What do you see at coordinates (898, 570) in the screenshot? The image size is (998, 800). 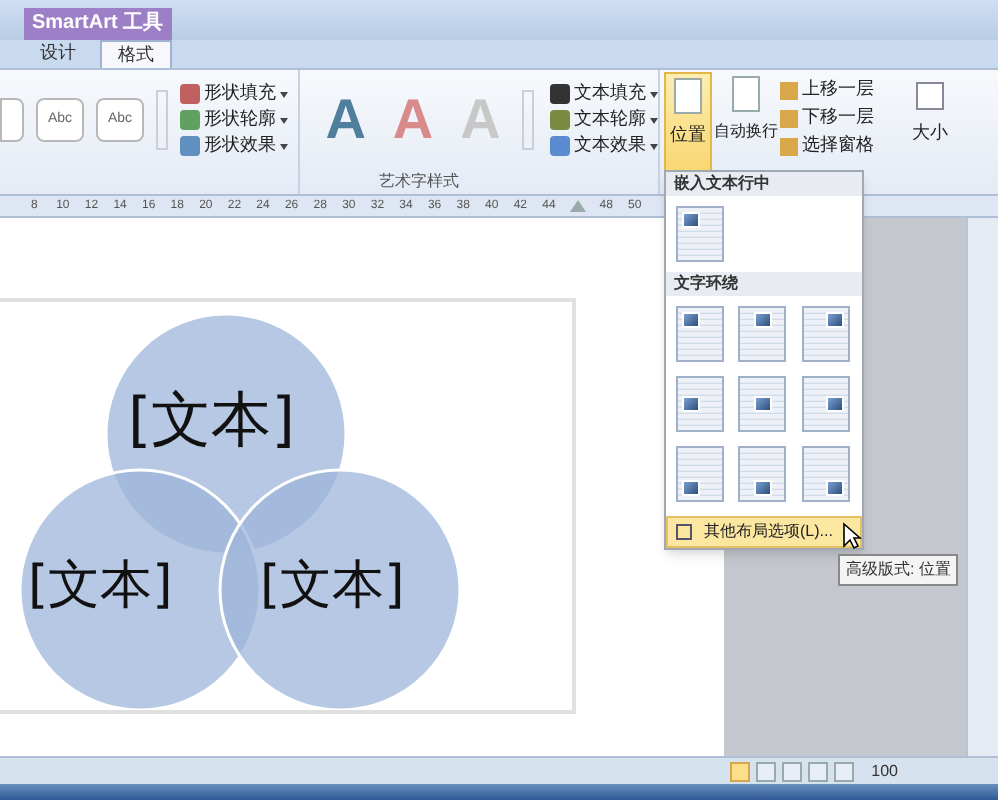 I see `tooltip: 高级版式: 位置` at bounding box center [898, 570].